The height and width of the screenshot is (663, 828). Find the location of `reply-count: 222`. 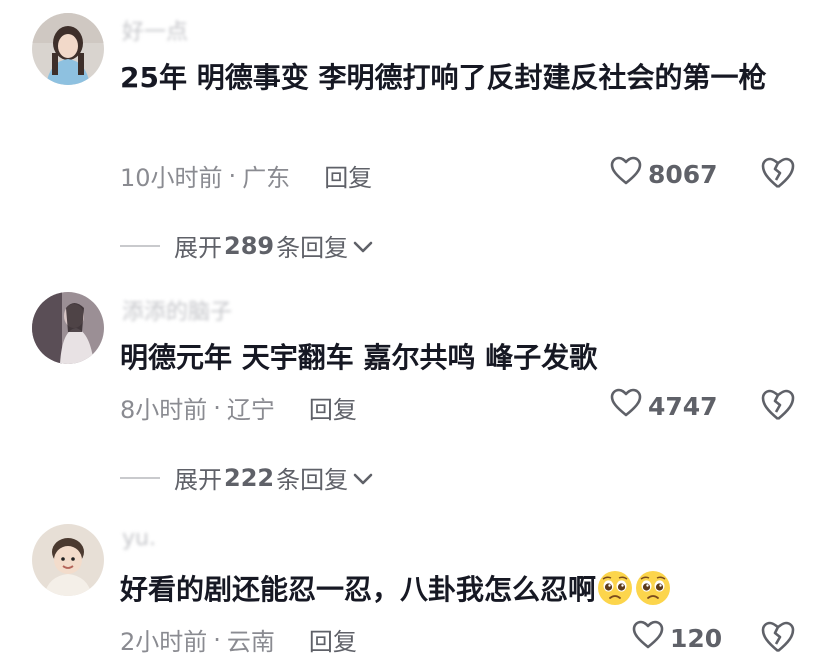

reply-count: 222 is located at coordinates (249, 477).